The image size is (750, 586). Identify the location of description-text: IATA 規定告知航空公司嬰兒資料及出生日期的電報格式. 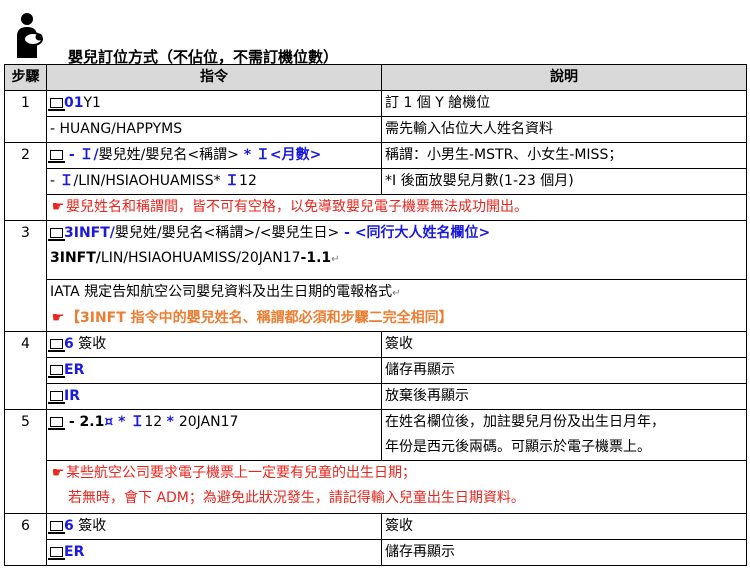
(221, 292).